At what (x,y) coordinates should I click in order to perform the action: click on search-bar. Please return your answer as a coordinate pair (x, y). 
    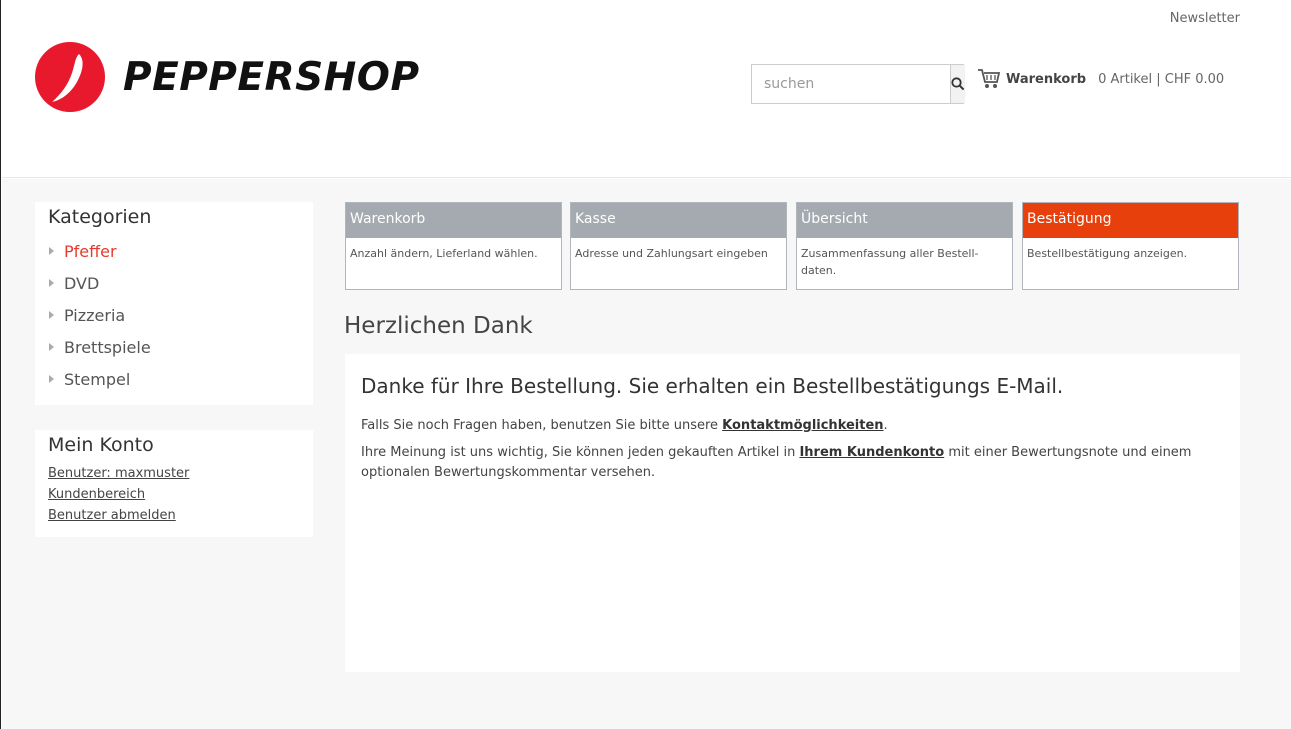
    Looking at the image, I should click on (858, 84).